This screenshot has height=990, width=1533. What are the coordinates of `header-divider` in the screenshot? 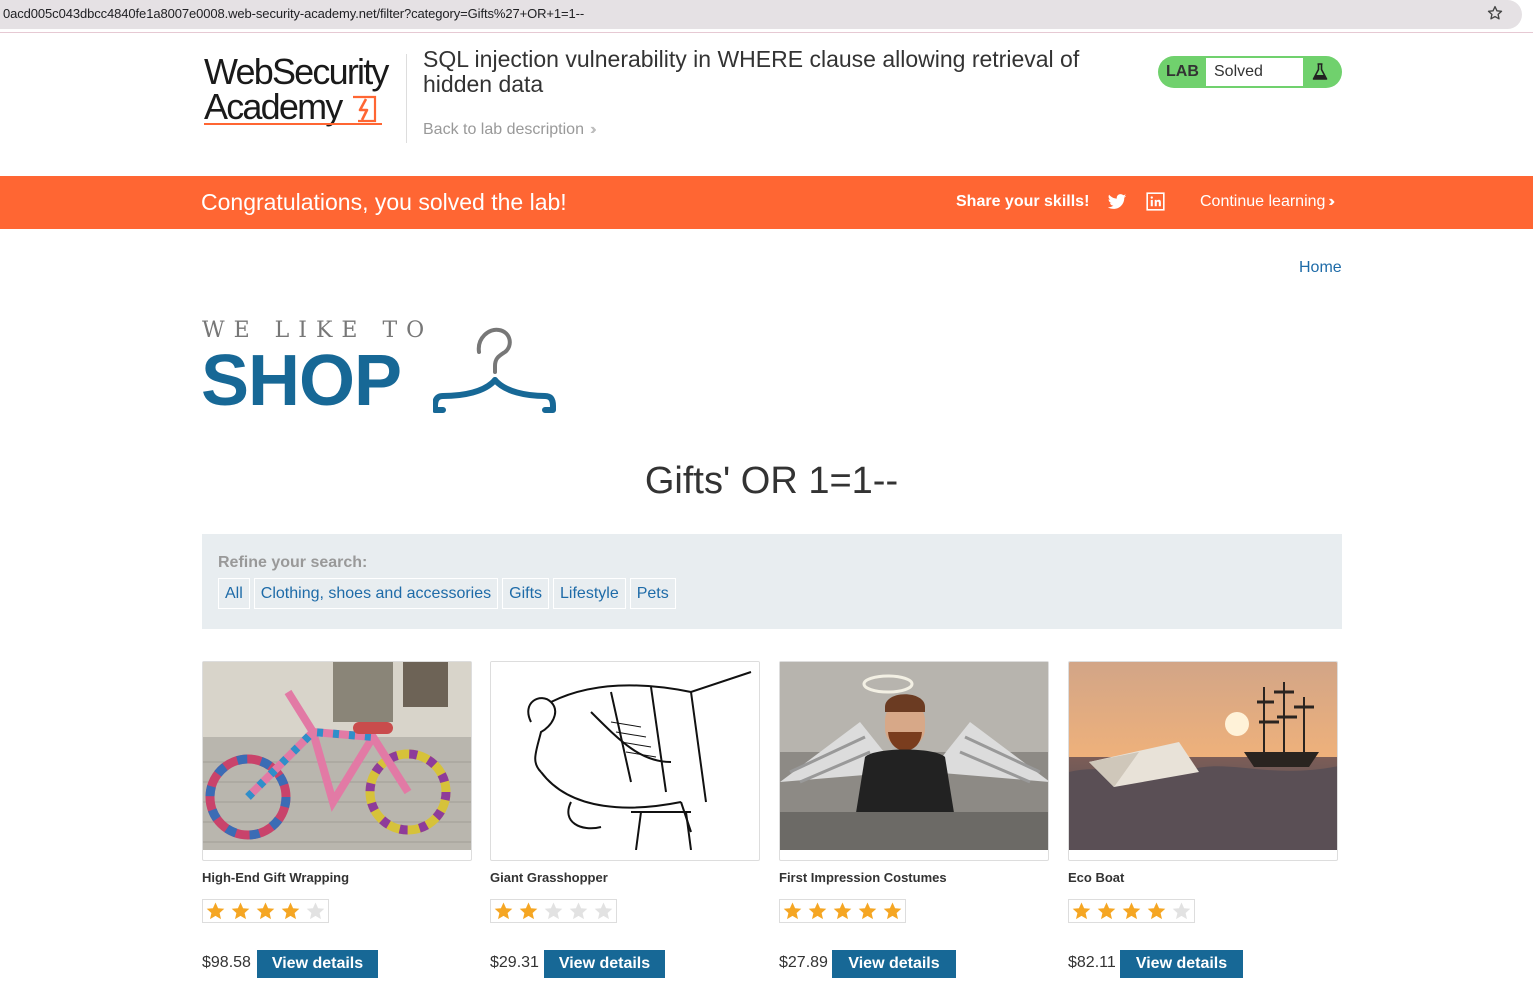 It's located at (406, 98).